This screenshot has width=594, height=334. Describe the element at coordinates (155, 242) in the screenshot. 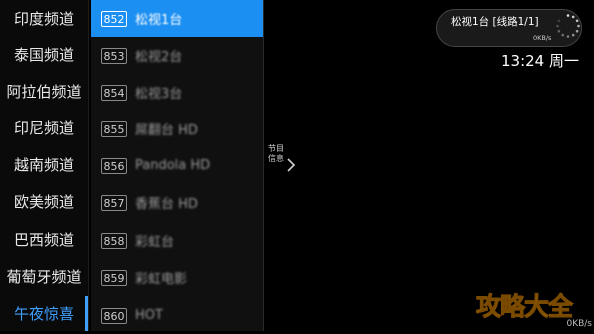

I see `channel-name: 彩虹台` at that location.